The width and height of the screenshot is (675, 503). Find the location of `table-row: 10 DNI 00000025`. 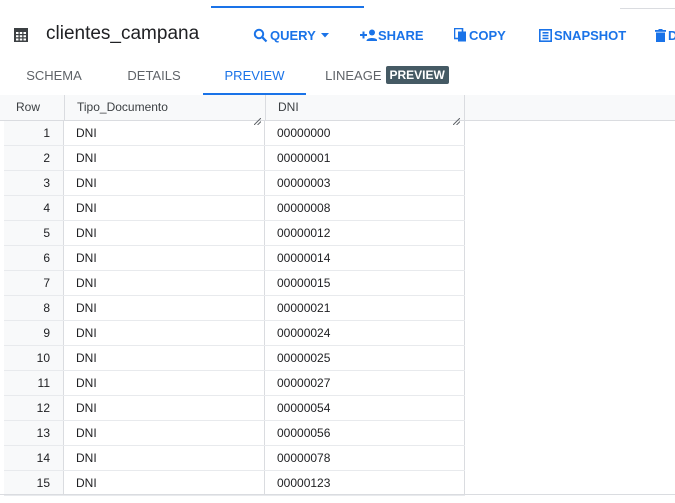

table-row: 10 DNI 00000025 is located at coordinates (234, 358).